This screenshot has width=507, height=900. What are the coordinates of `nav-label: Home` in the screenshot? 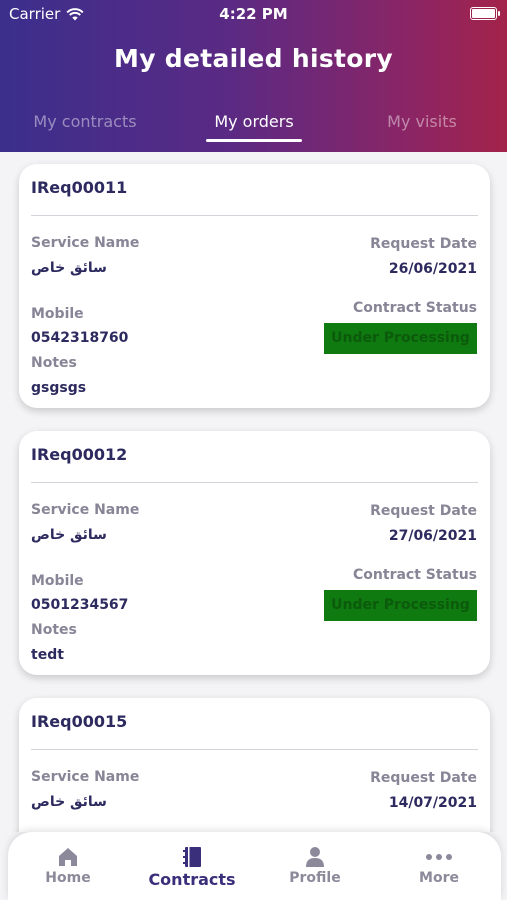 It's located at (68, 878).